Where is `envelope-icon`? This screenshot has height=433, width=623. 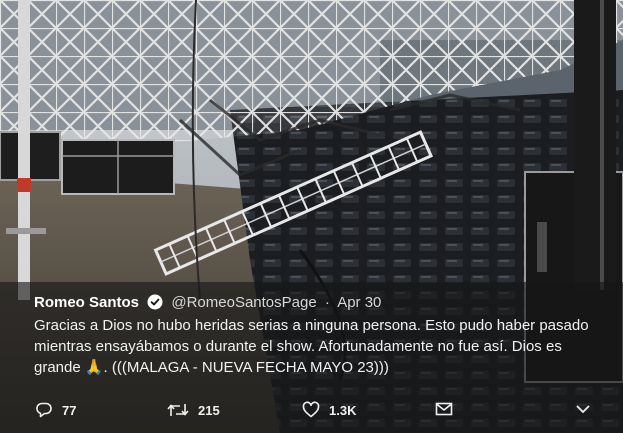 envelope-icon is located at coordinates (444, 409).